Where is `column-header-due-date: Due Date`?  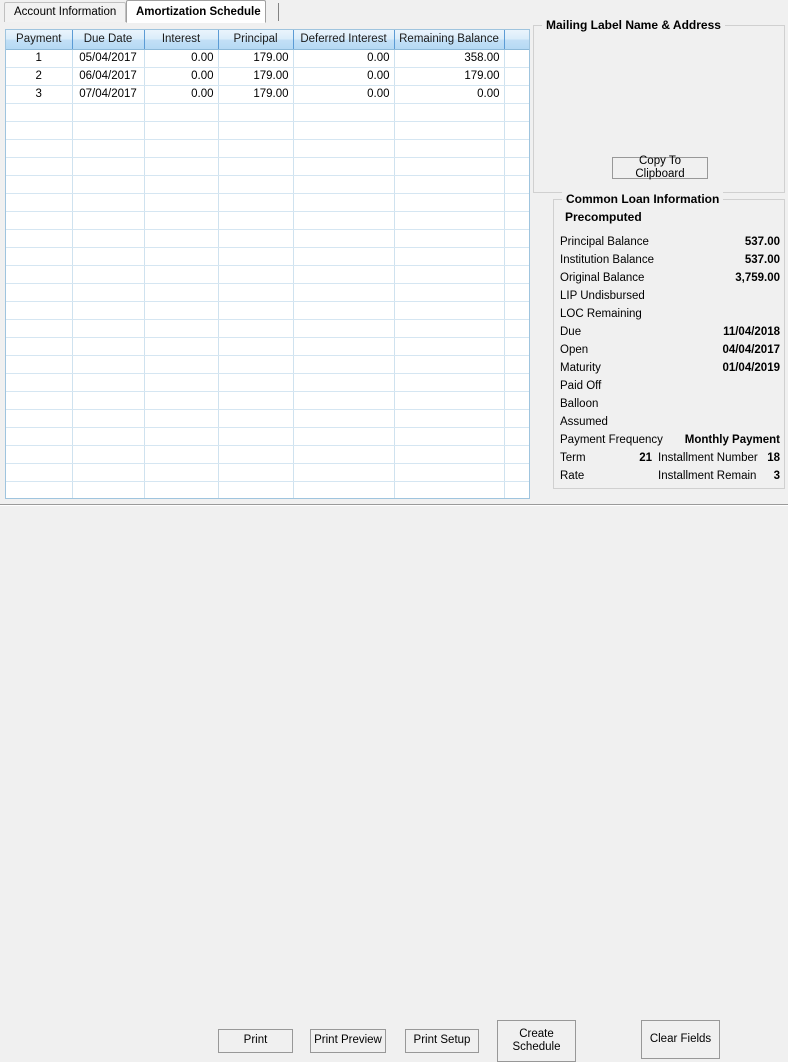
column-header-due-date: Due Date is located at coordinates (108, 40).